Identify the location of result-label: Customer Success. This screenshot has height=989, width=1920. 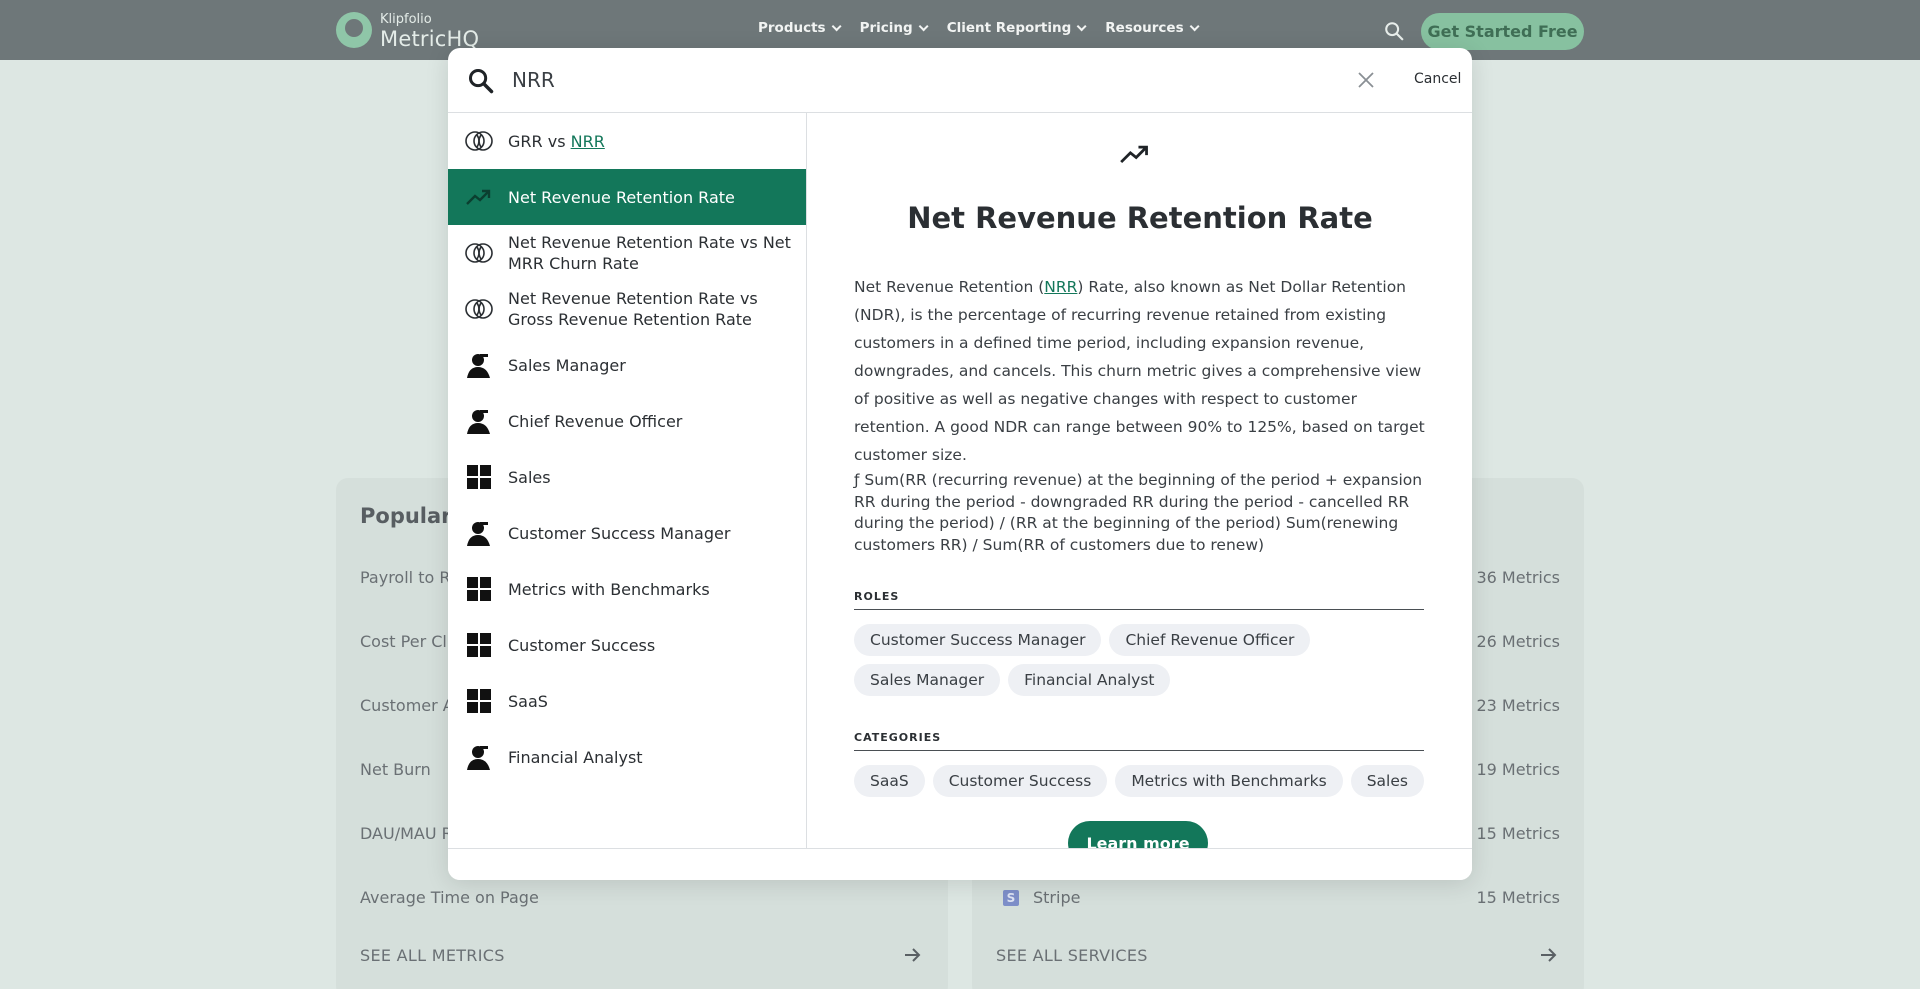
(582, 645).